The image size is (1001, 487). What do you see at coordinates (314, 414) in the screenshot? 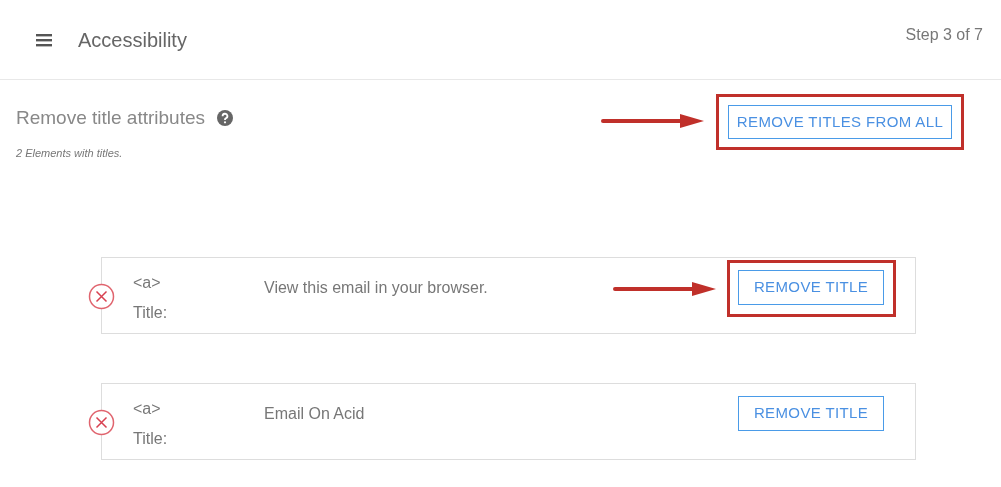
I see `title-value: Email On Acid` at bounding box center [314, 414].